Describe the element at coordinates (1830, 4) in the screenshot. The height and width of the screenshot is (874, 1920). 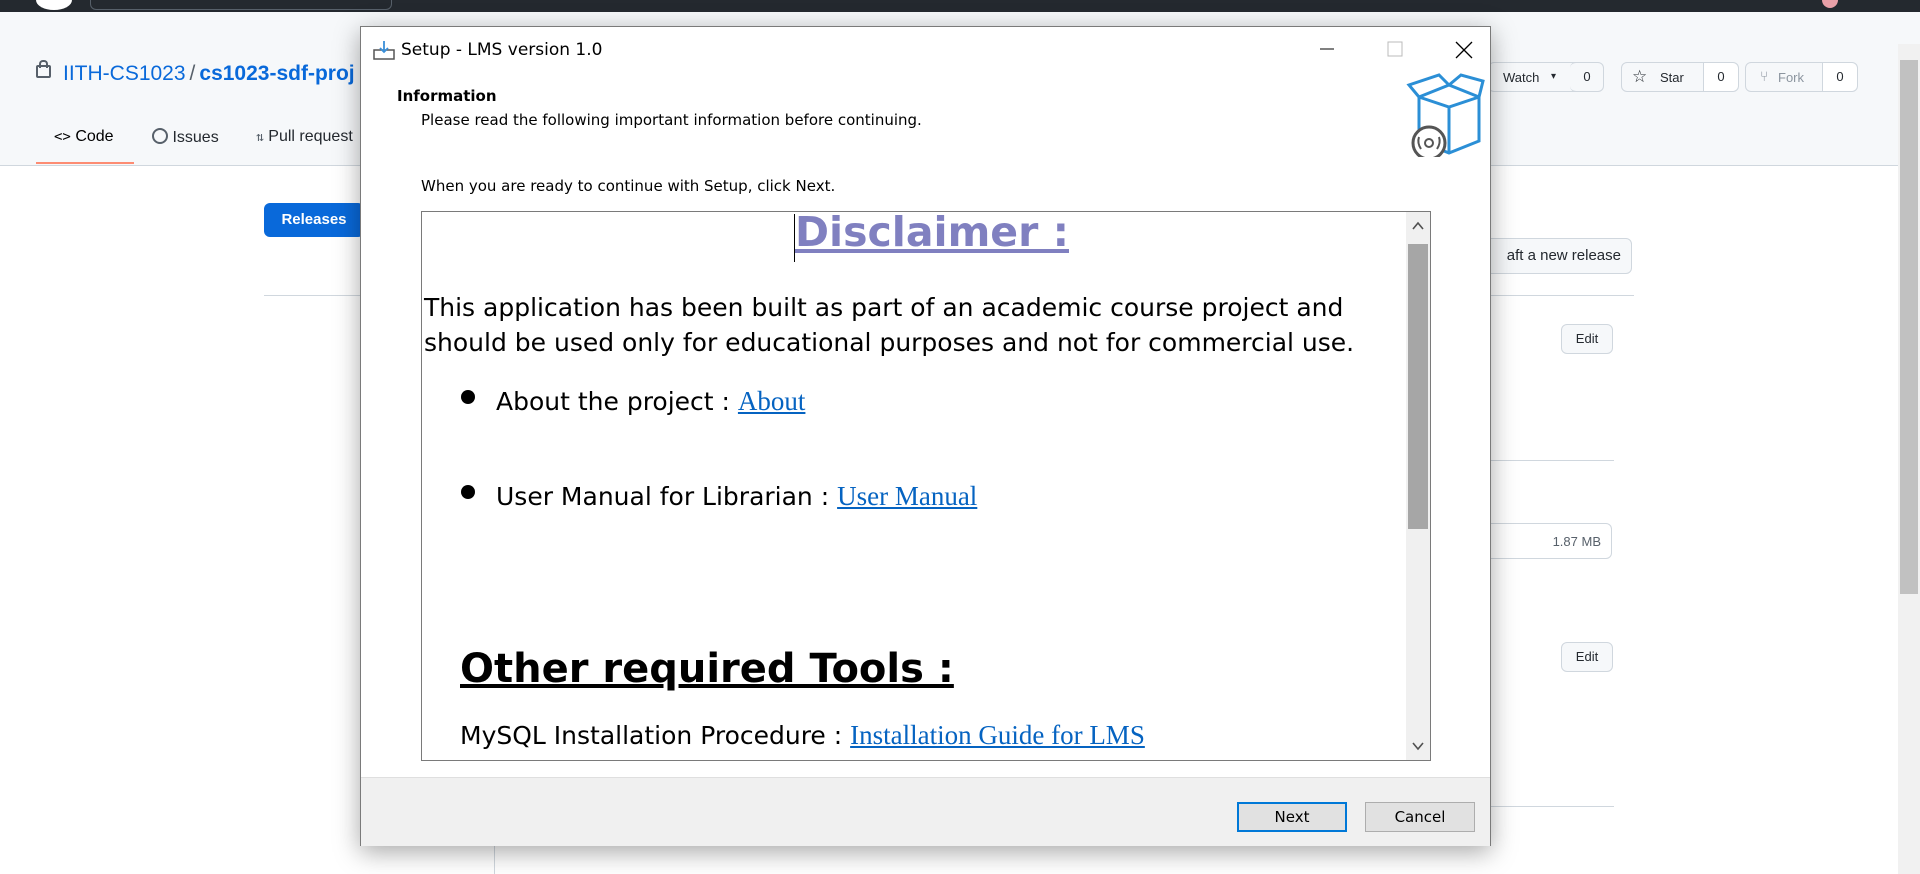
I see `avatar` at that location.